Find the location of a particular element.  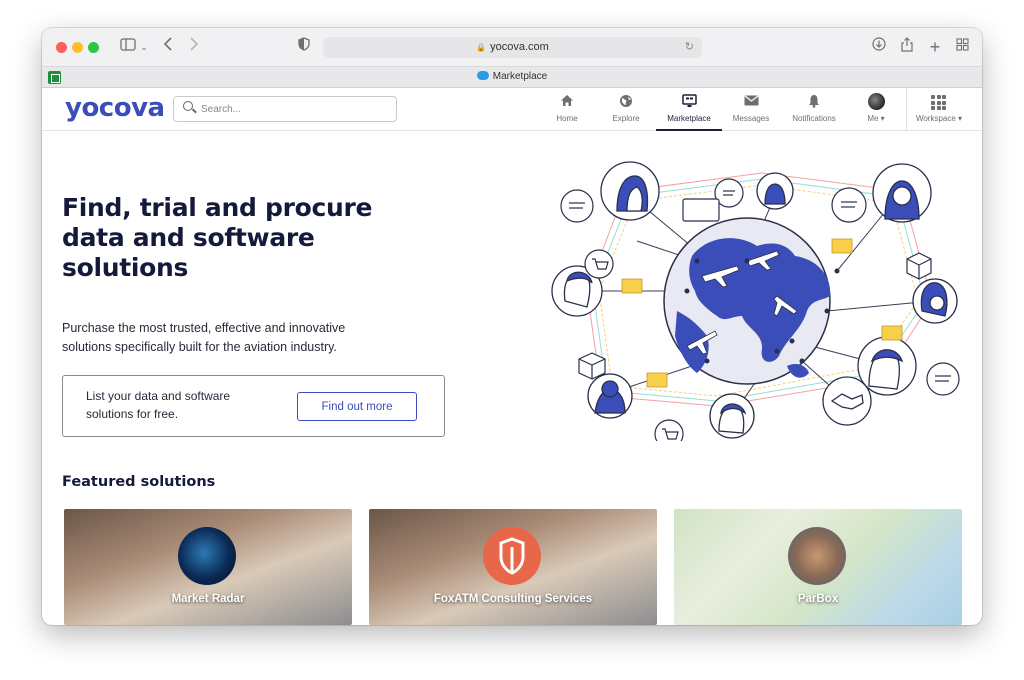

nav-me: Me ▾ is located at coordinates (876, 109).